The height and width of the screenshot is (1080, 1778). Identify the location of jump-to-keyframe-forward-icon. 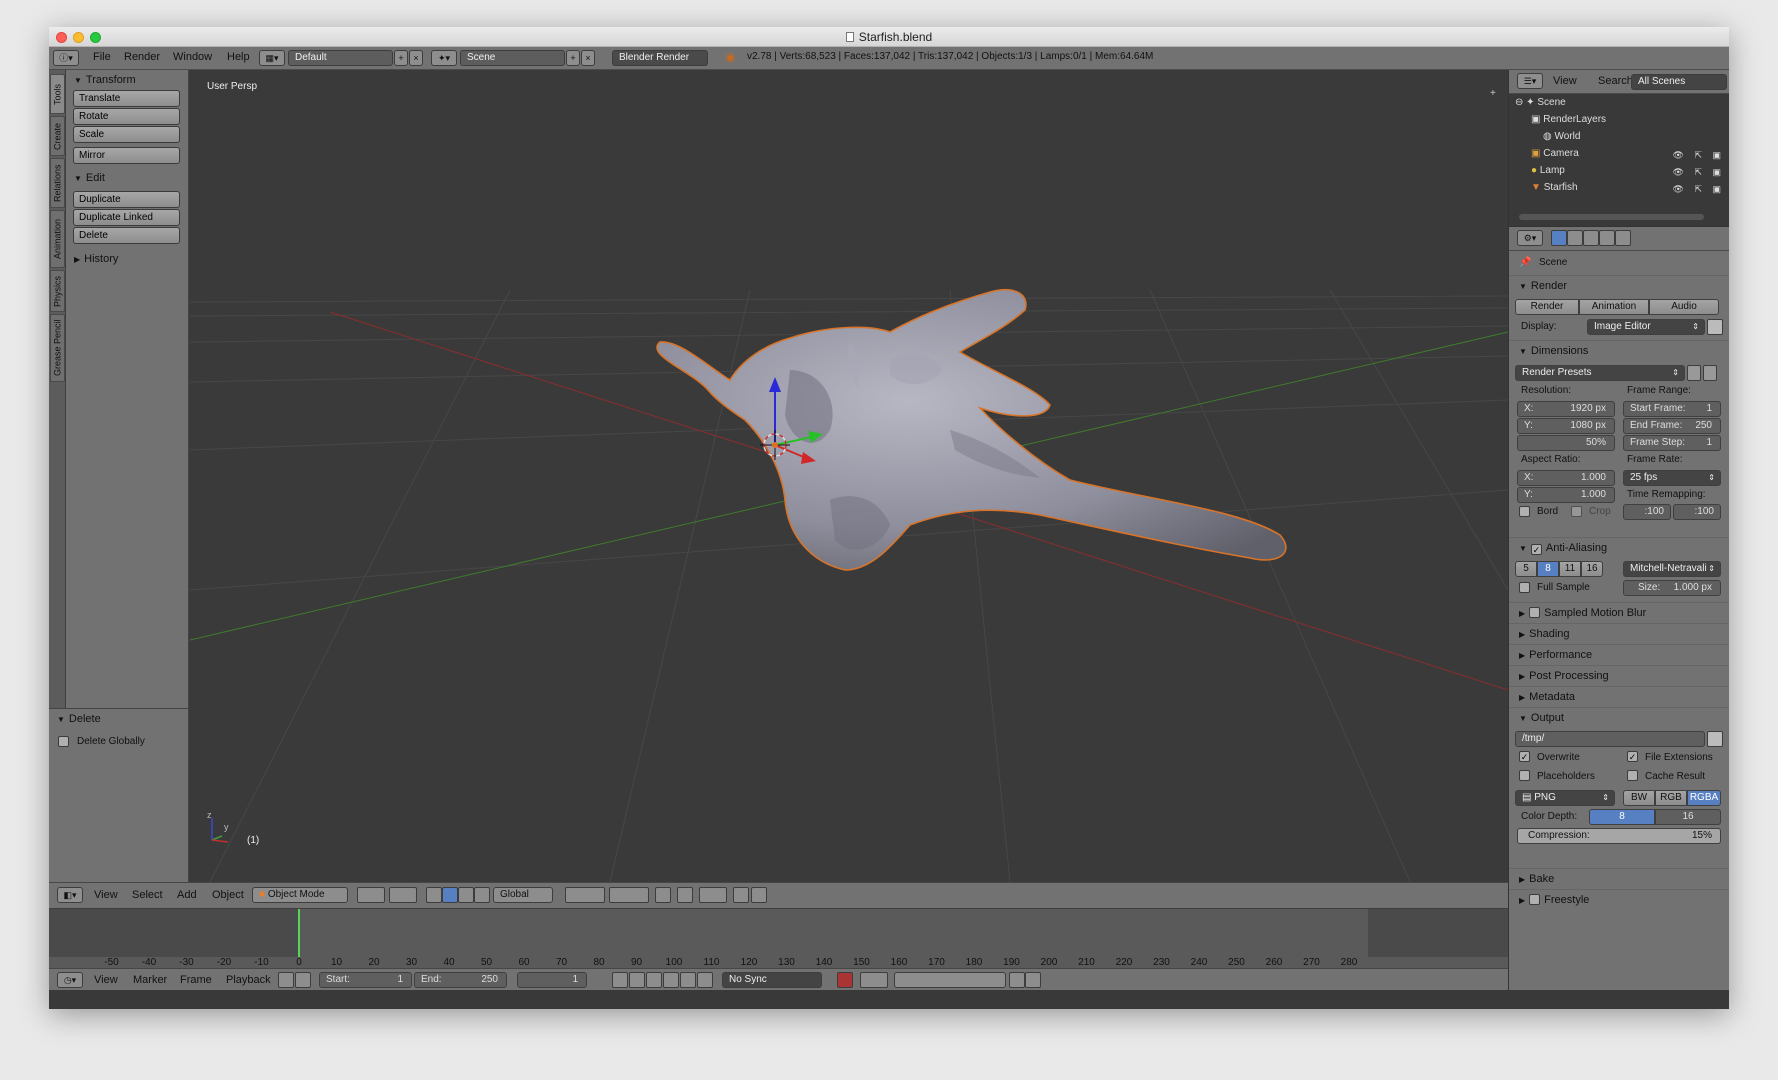
(688, 980).